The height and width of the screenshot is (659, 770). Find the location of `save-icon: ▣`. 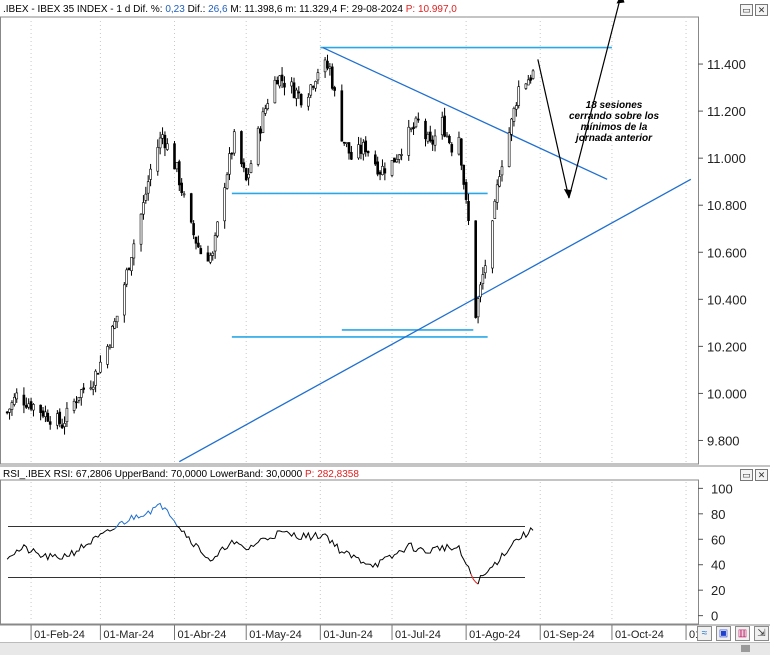

save-icon: ▣ is located at coordinates (723, 633).